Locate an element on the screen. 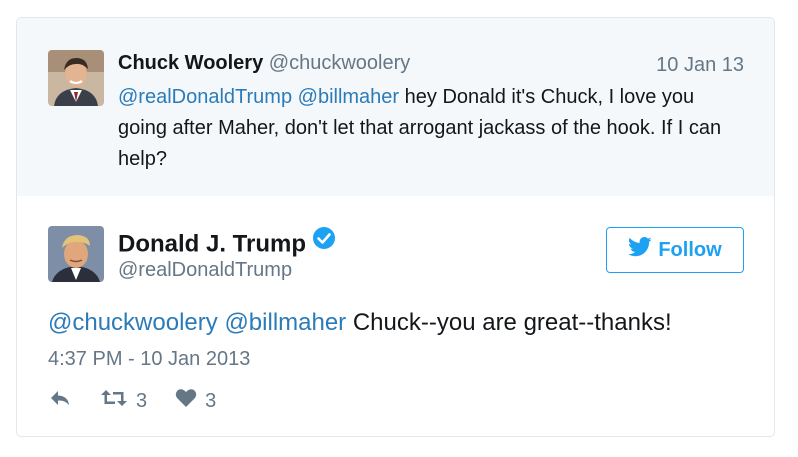 The image size is (798, 457). follow-button: Follow is located at coordinates (675, 250).